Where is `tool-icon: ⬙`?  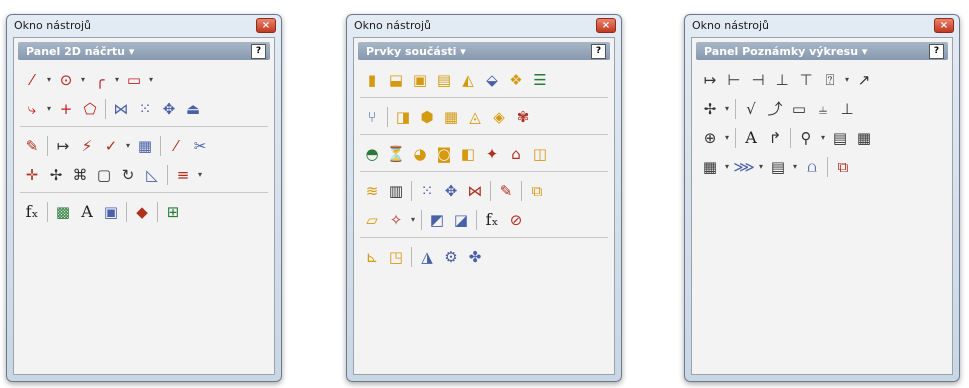
tool-icon: ⬙ is located at coordinates (492, 80).